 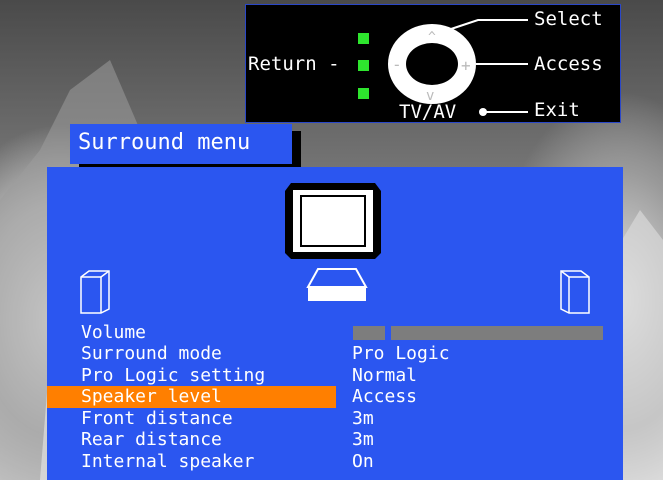 I want to click on rear-distance-label: Rear distance, so click(x=151, y=439).